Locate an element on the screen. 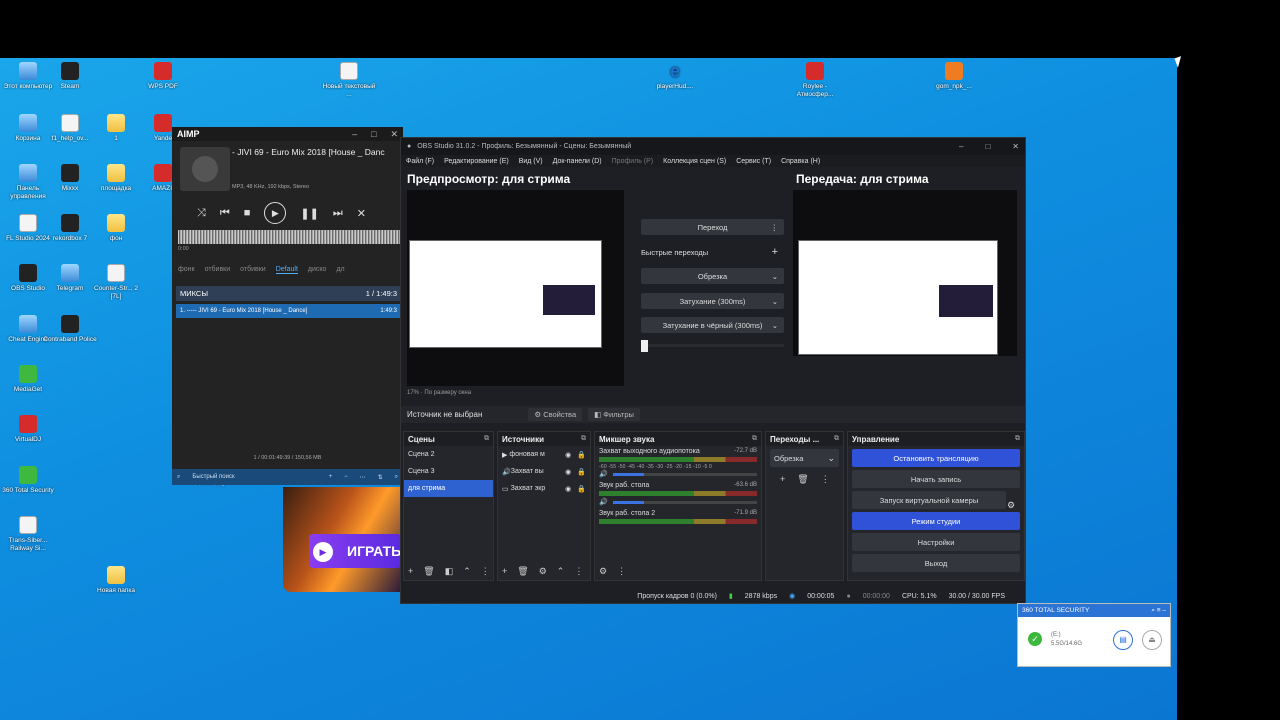  folder-icon: ▤ is located at coordinates (1123, 640).